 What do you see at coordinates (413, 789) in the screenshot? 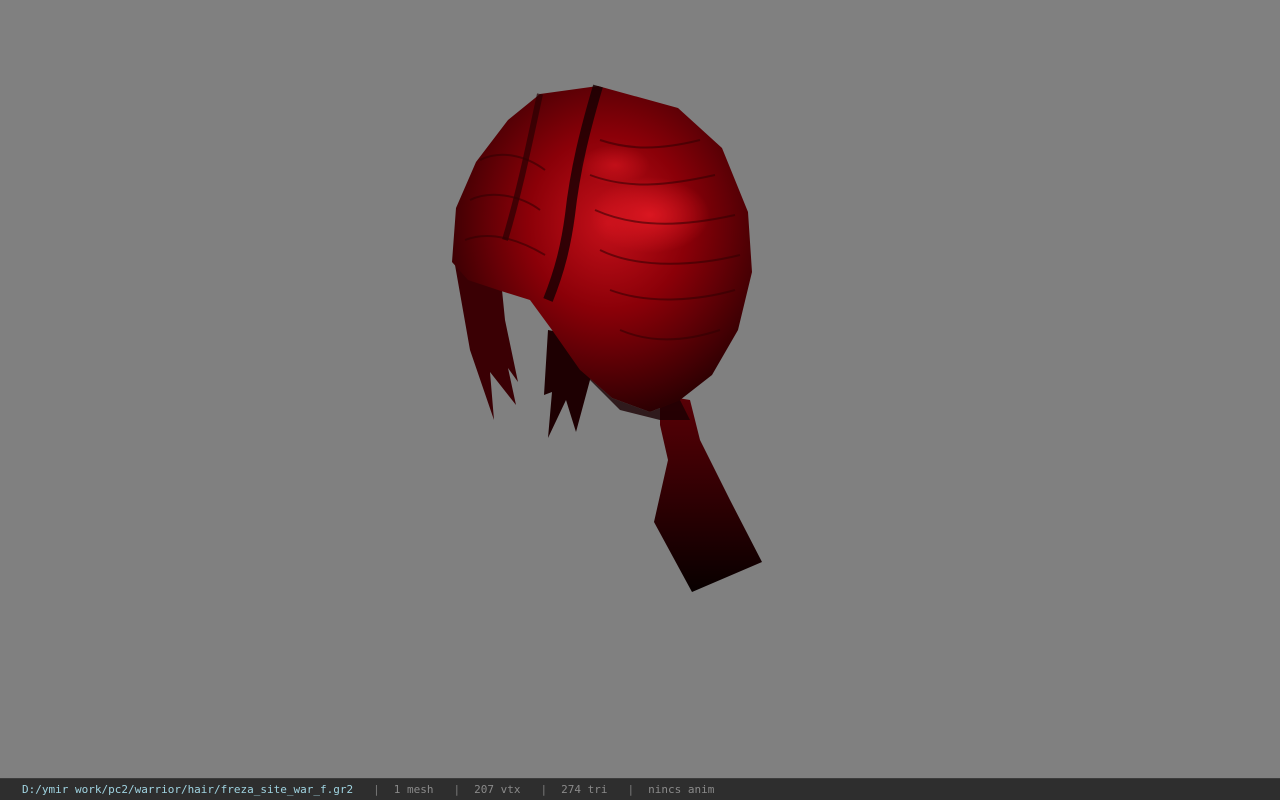
I see `mesh-count: 1 mesh` at bounding box center [413, 789].